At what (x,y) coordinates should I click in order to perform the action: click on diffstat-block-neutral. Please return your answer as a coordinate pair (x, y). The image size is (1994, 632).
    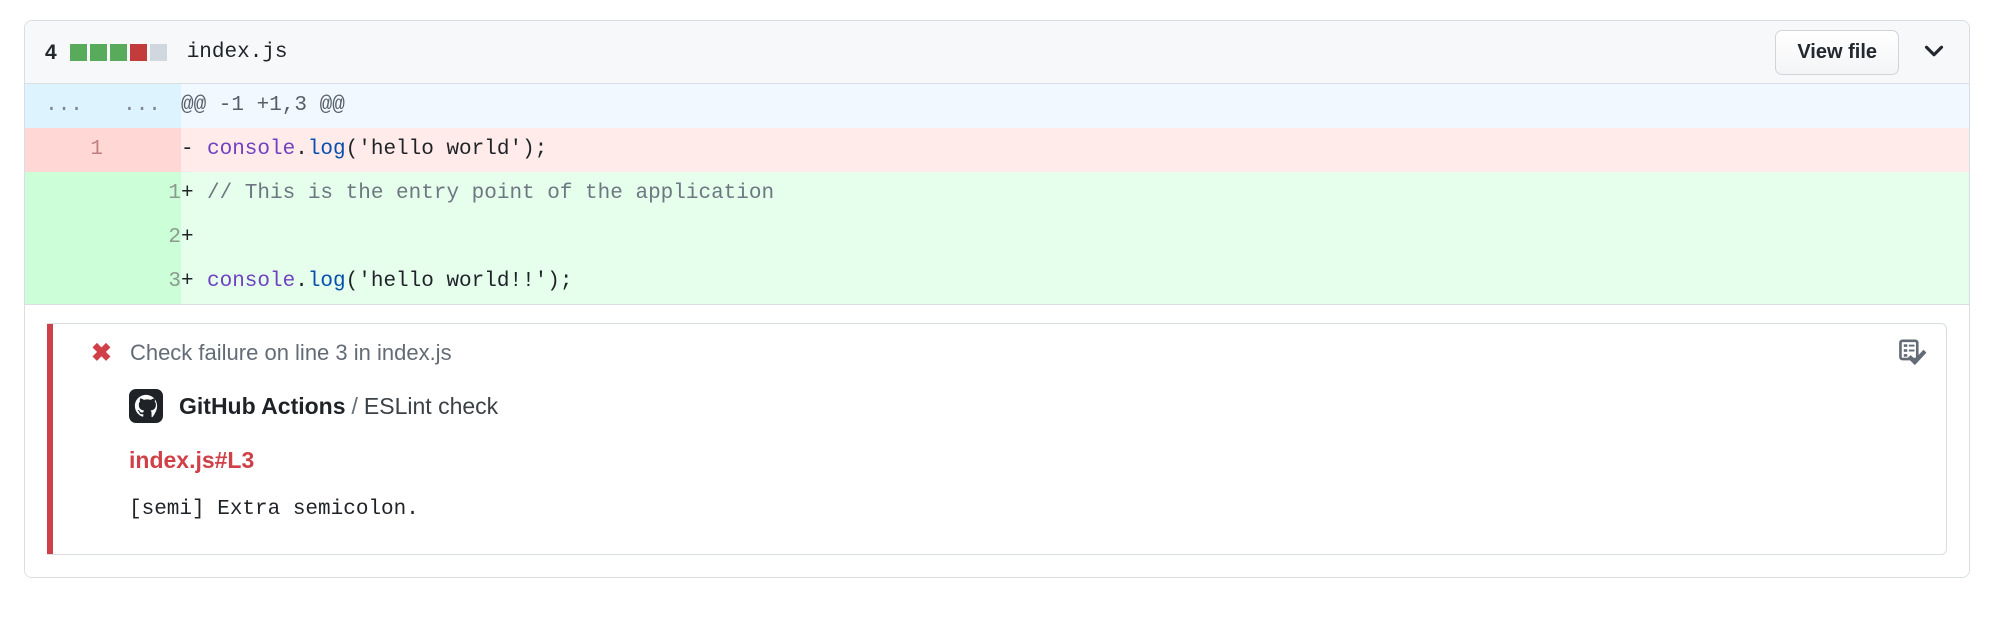
    Looking at the image, I should click on (158, 52).